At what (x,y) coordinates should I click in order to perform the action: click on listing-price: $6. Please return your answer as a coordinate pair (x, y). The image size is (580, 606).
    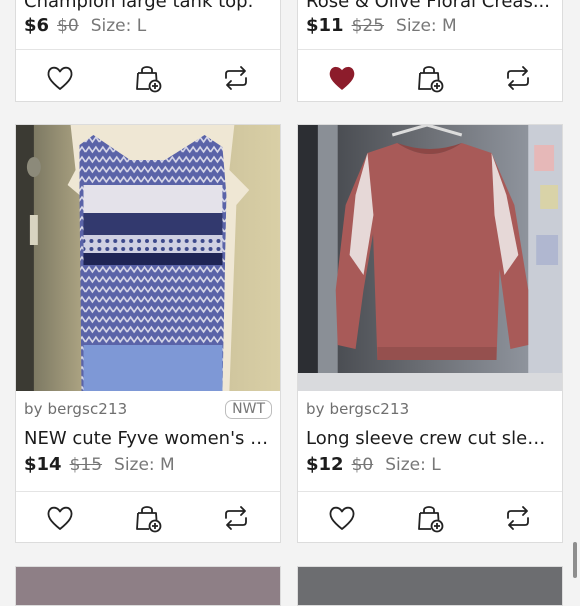
    Looking at the image, I should click on (37, 25).